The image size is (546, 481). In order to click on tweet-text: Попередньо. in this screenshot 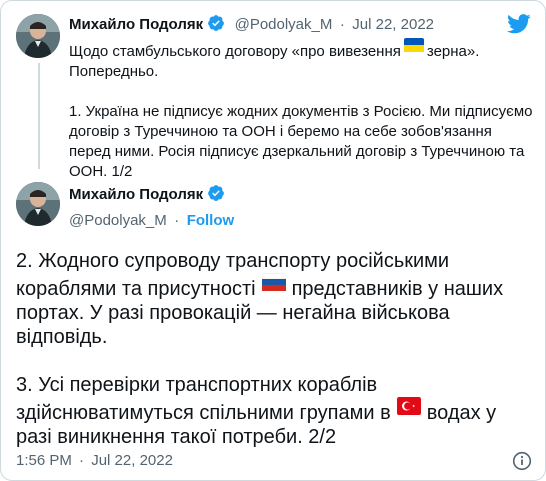, I will do `click(114, 71)`.